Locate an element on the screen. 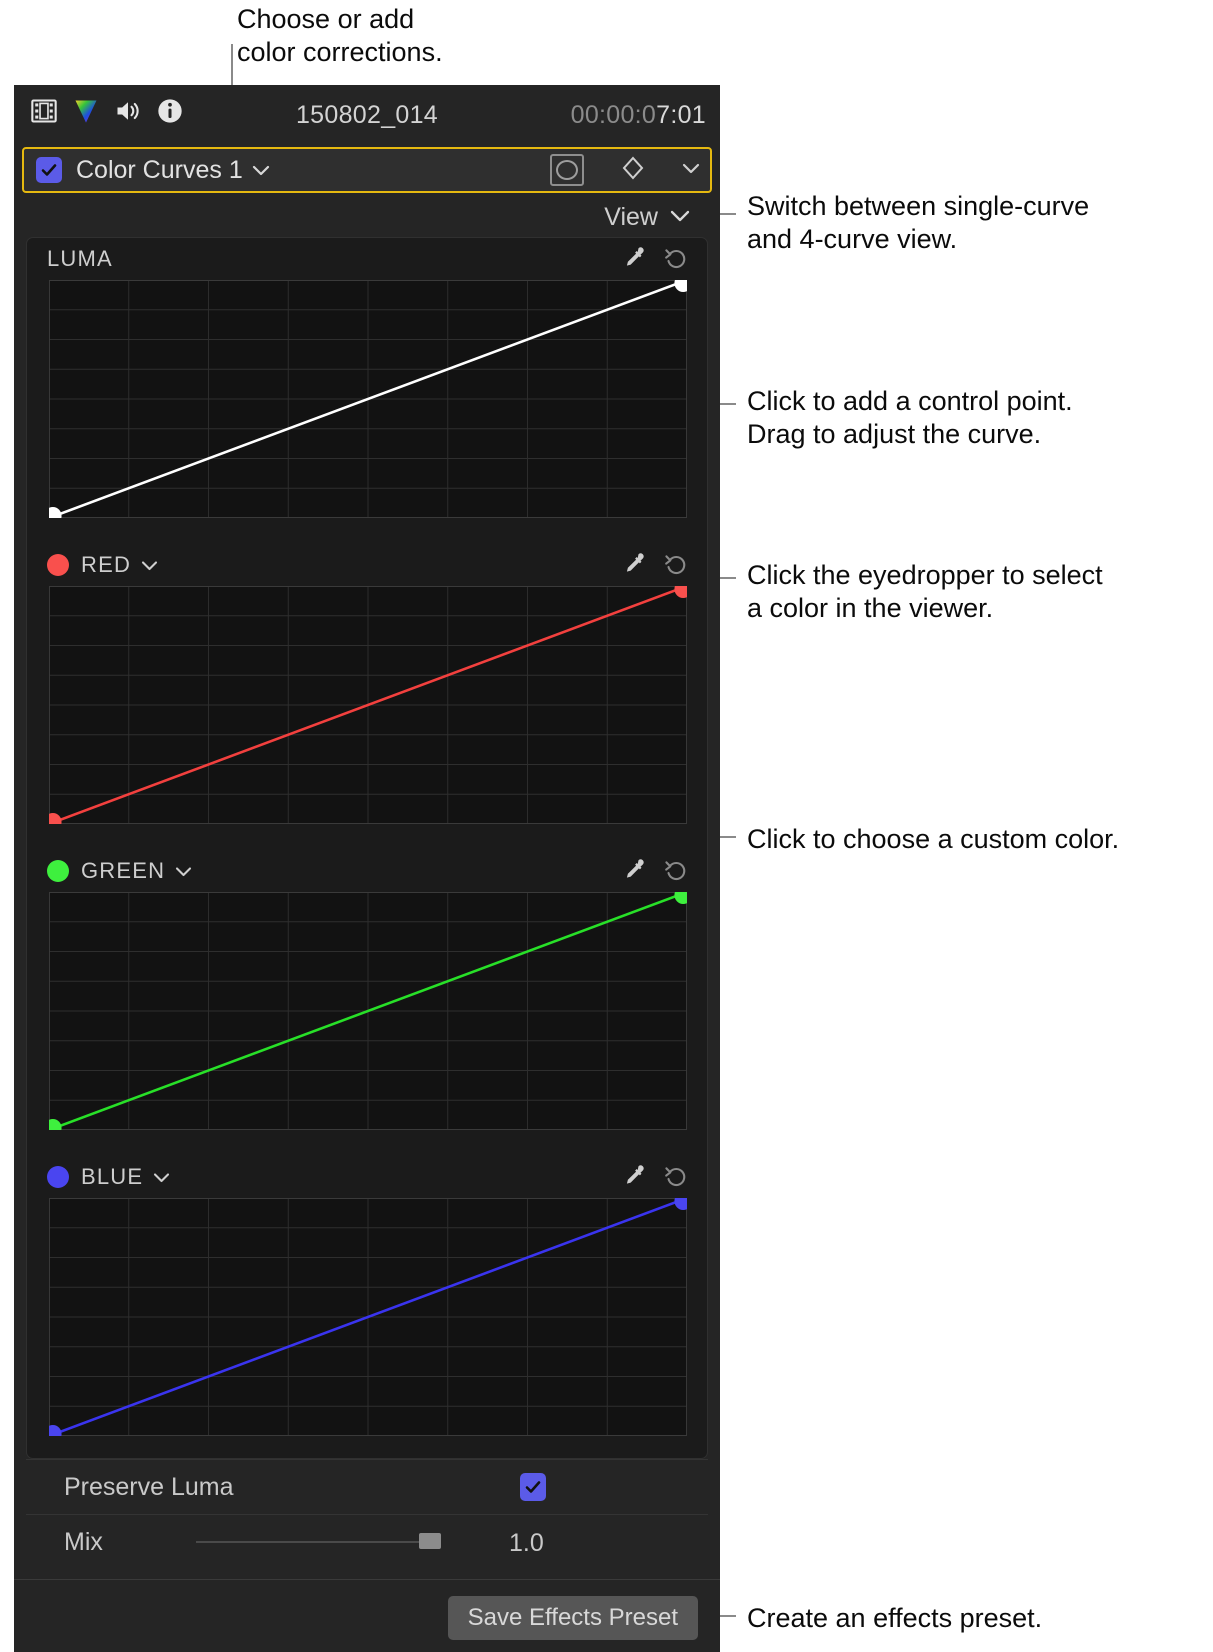  curve-spacer-luma is located at coordinates (367, 531).